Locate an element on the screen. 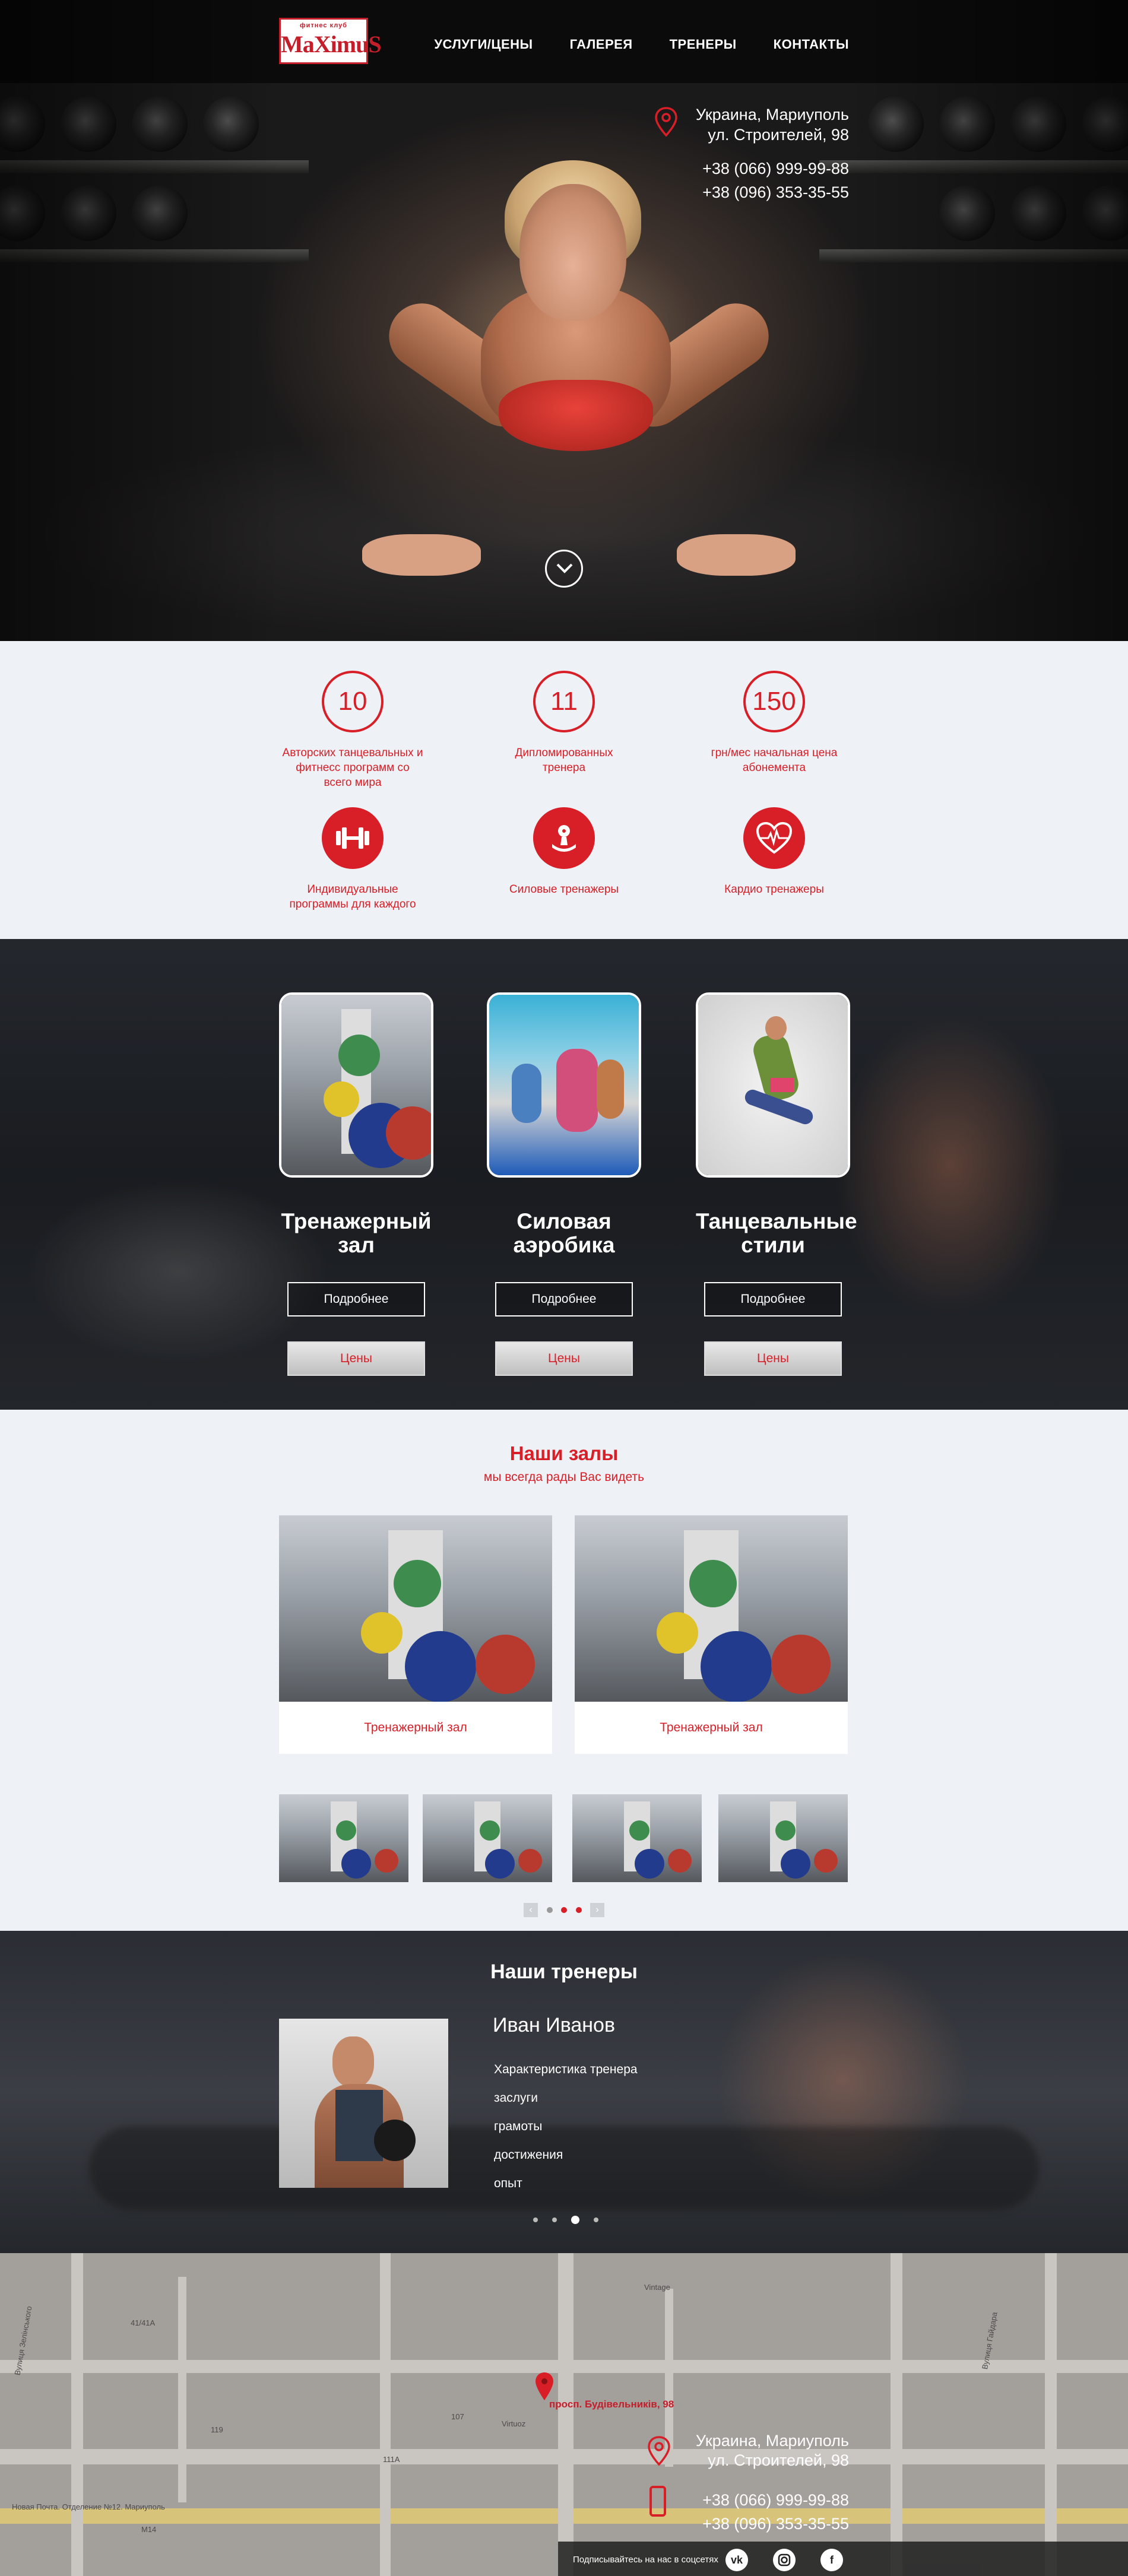 Image resolution: width=1128 pixels, height=2576 pixels. scroll-down-button is located at coordinates (564, 569).